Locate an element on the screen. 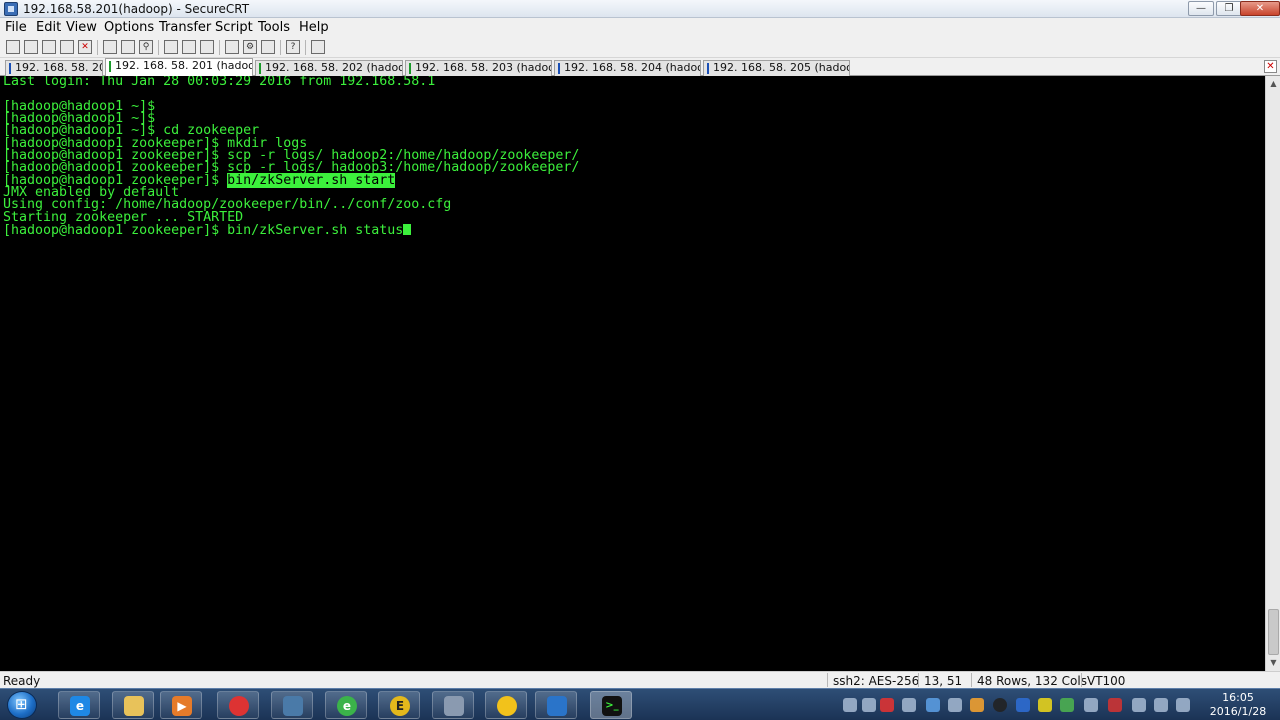 The image size is (1280, 720). quick-connect-icon is located at coordinates (31, 47).